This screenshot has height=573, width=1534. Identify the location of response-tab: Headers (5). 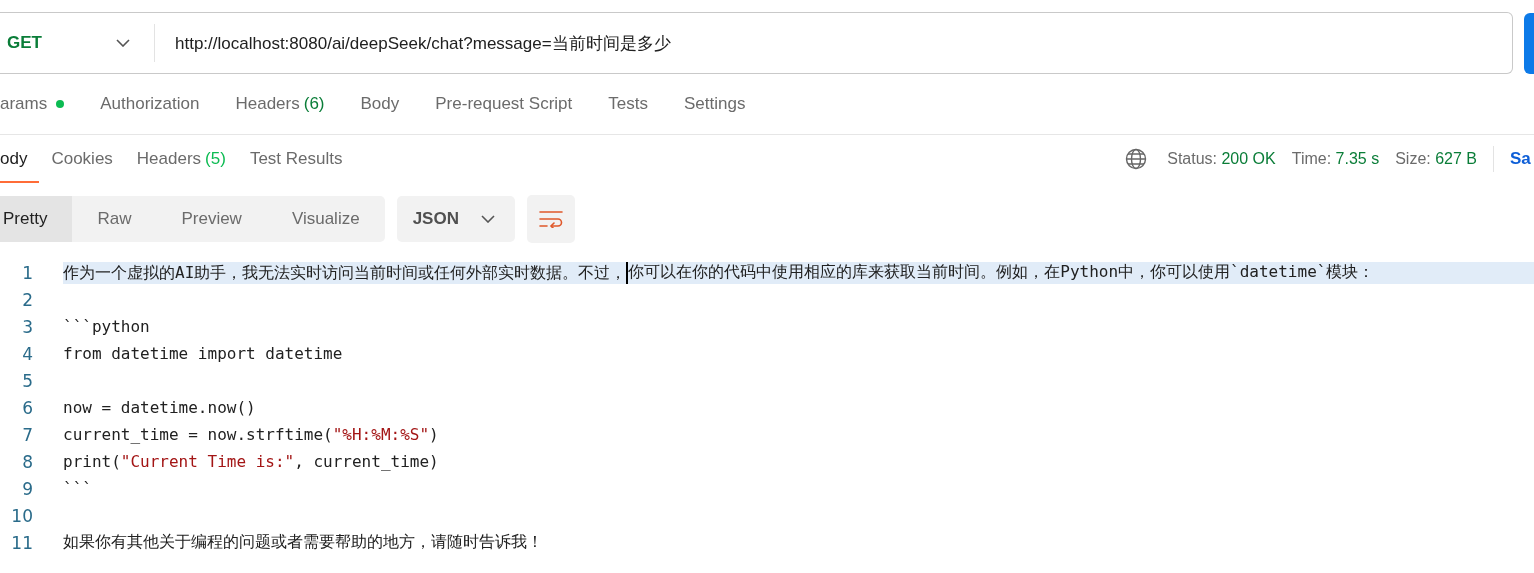
(181, 159).